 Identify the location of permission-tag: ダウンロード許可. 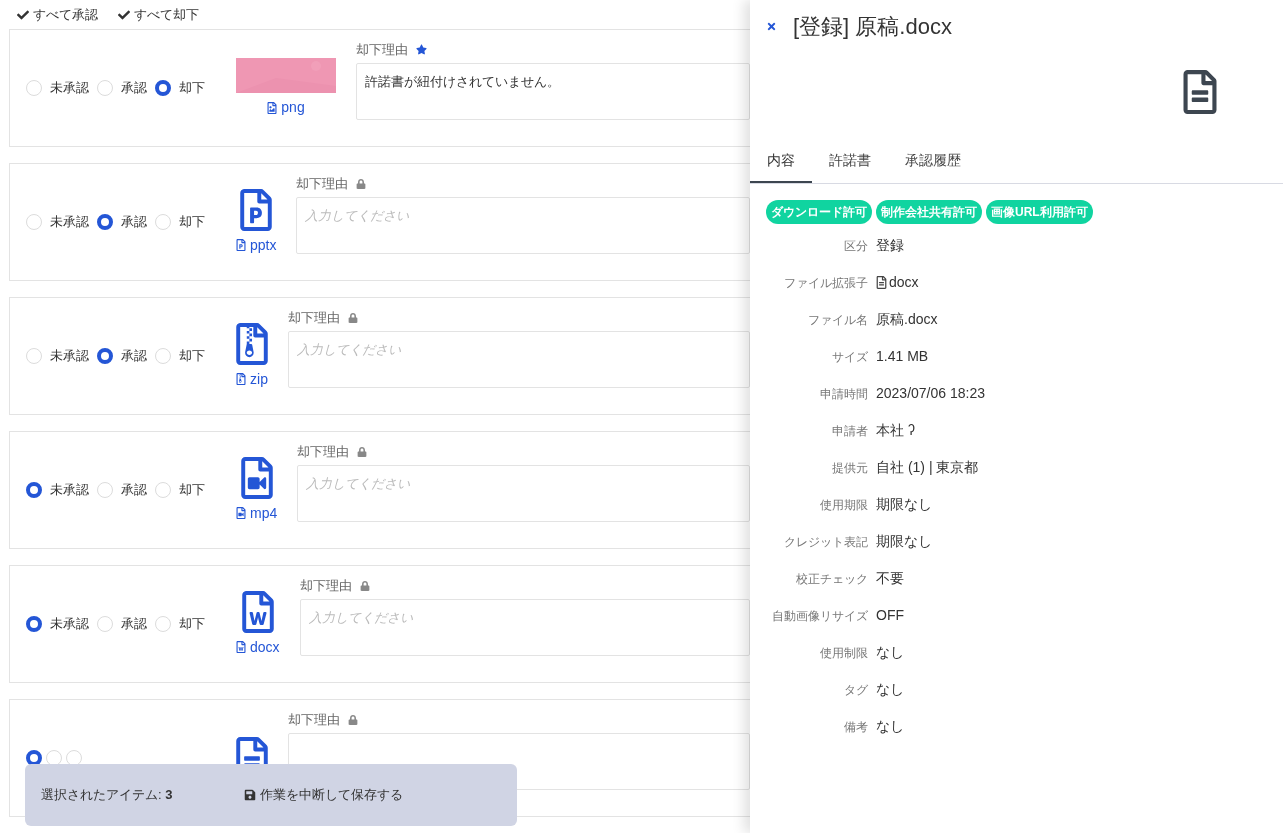
(819, 212).